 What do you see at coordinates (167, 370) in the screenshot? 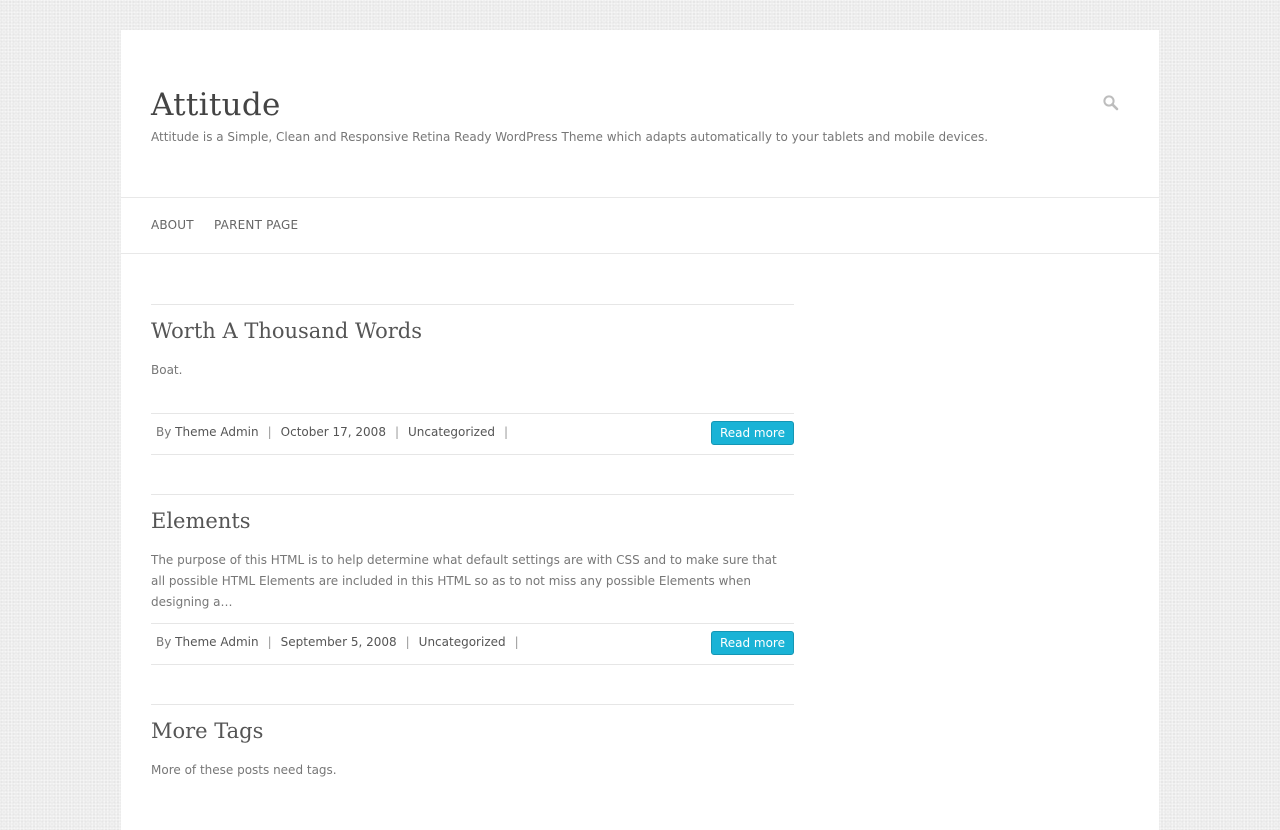
I see `post-excerpt: Boat.` at bounding box center [167, 370].